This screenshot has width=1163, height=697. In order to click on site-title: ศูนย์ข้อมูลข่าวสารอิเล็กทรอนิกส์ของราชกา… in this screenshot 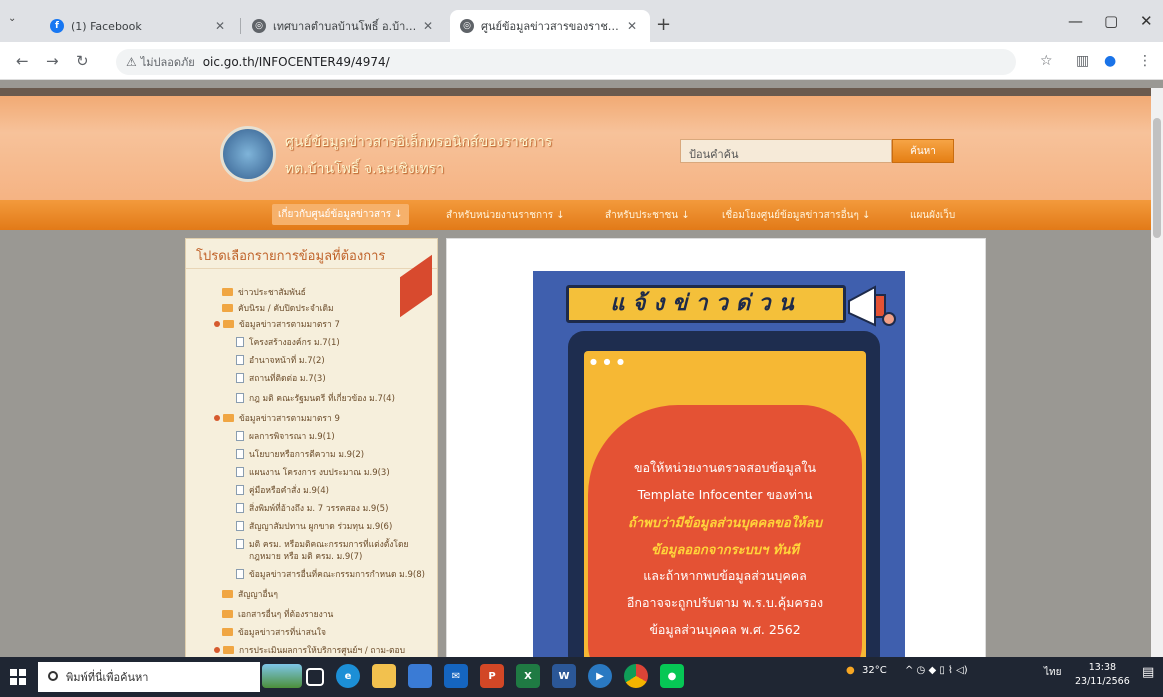, I will do `click(418, 142)`.